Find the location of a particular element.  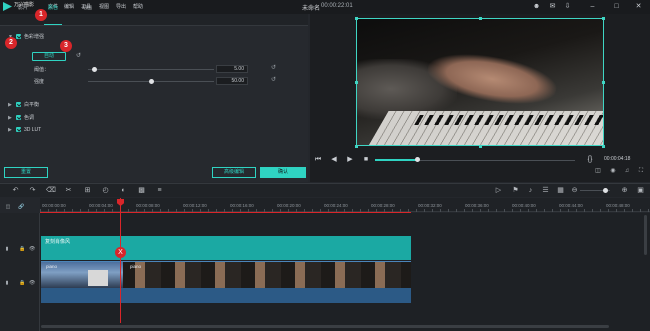

ruler-tick-label: 00:00:32:00 is located at coordinates (430, 205).